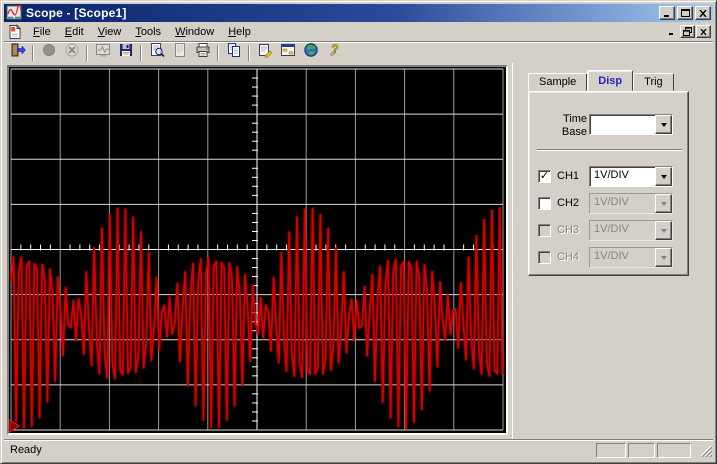  I want to click on minimize-button, so click(667, 13).